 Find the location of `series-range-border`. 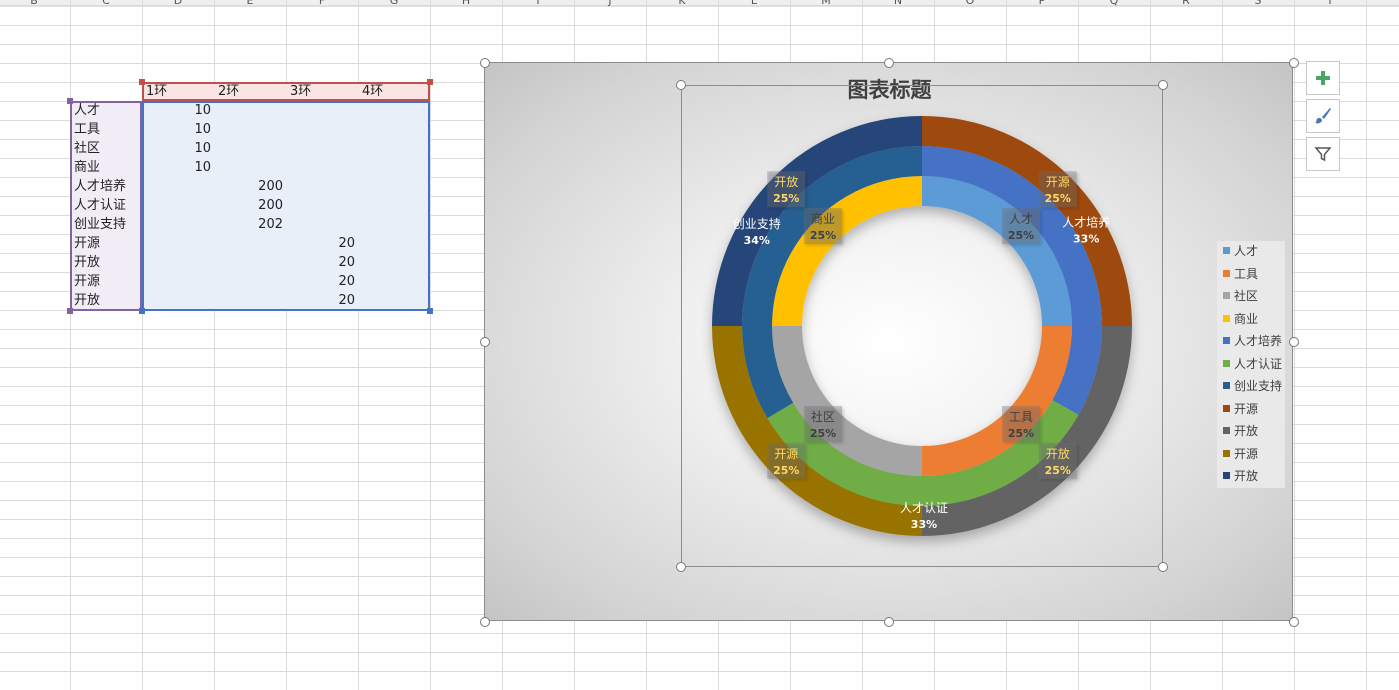

series-range-border is located at coordinates (286, 91).